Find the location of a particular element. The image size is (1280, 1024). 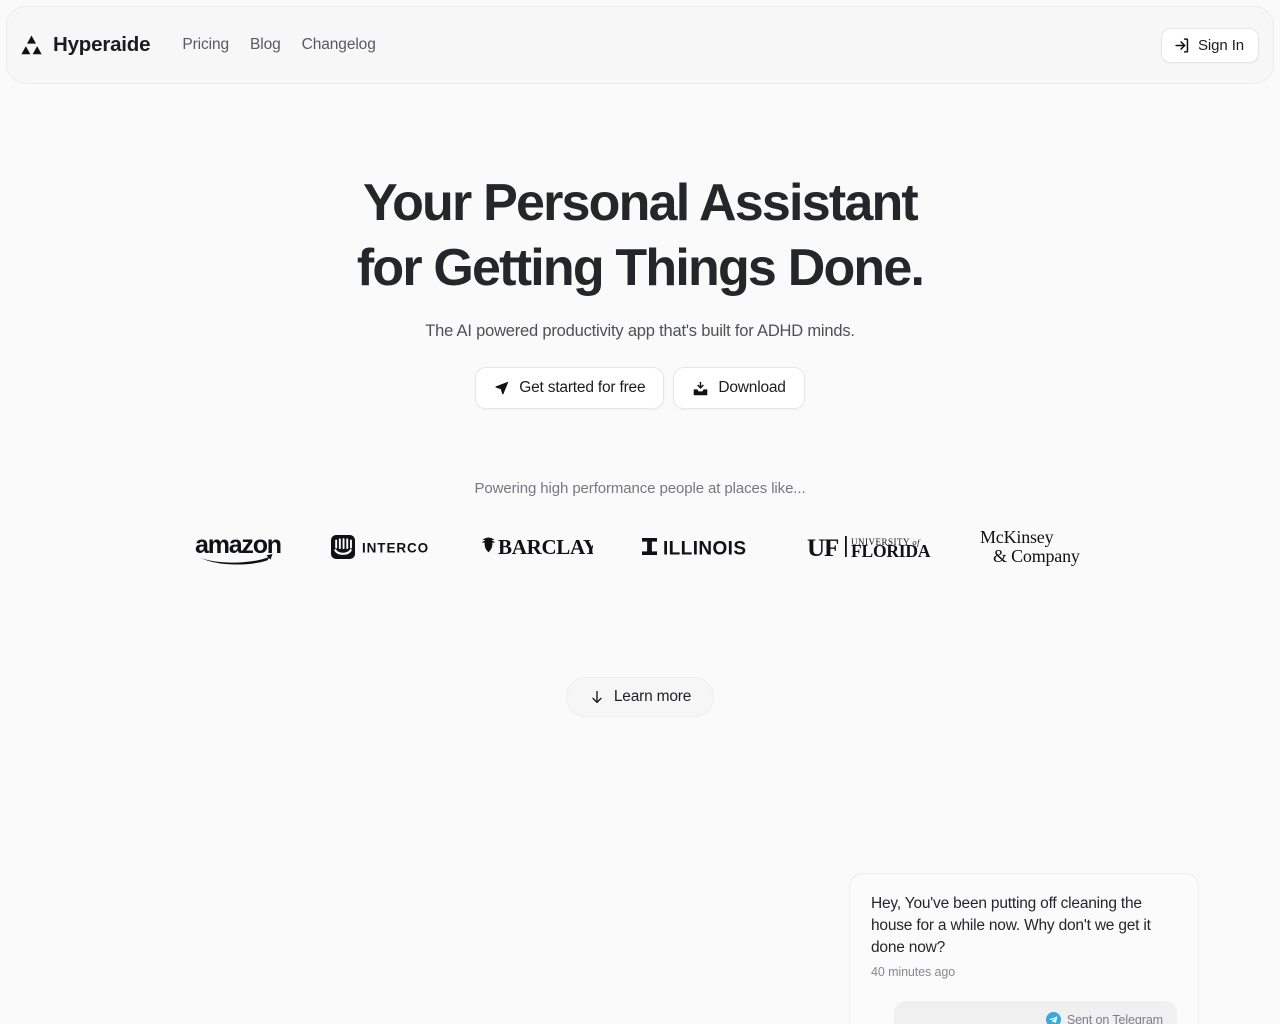

svg-text: McKinsey is located at coordinates (1017, 537).